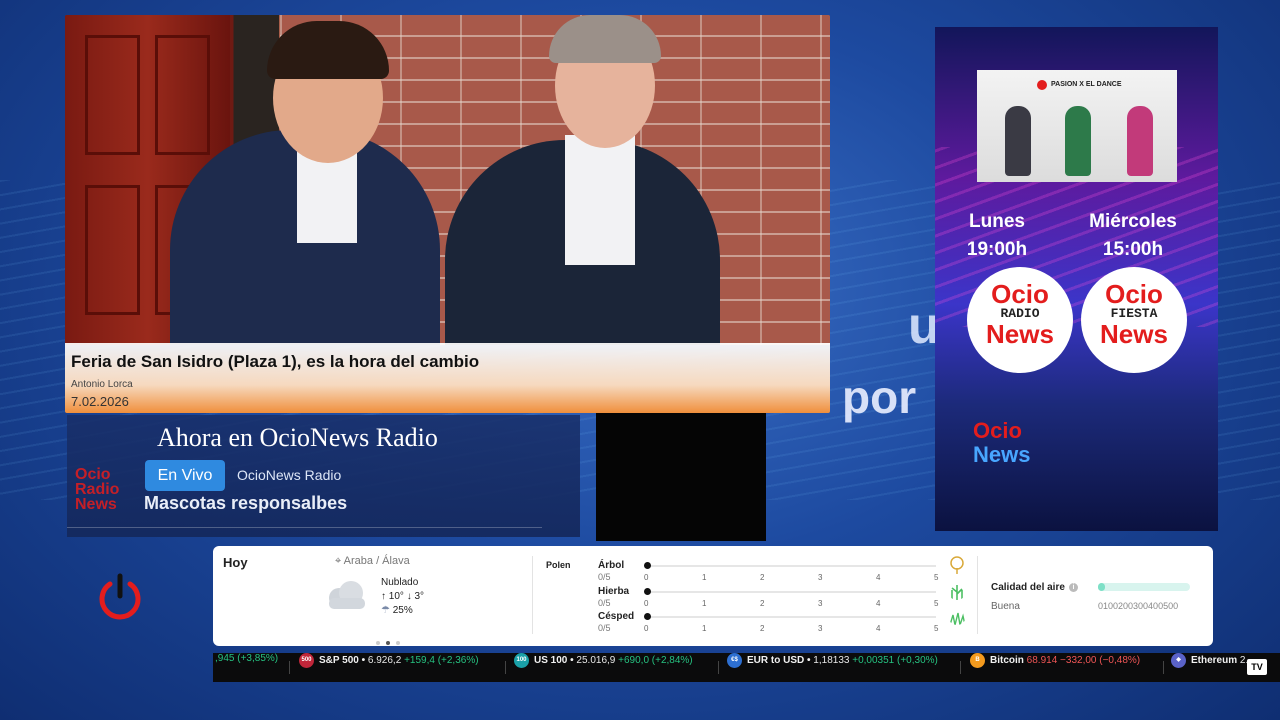  I want to click on ocionews-logo: Ocio News, so click(1001, 443).